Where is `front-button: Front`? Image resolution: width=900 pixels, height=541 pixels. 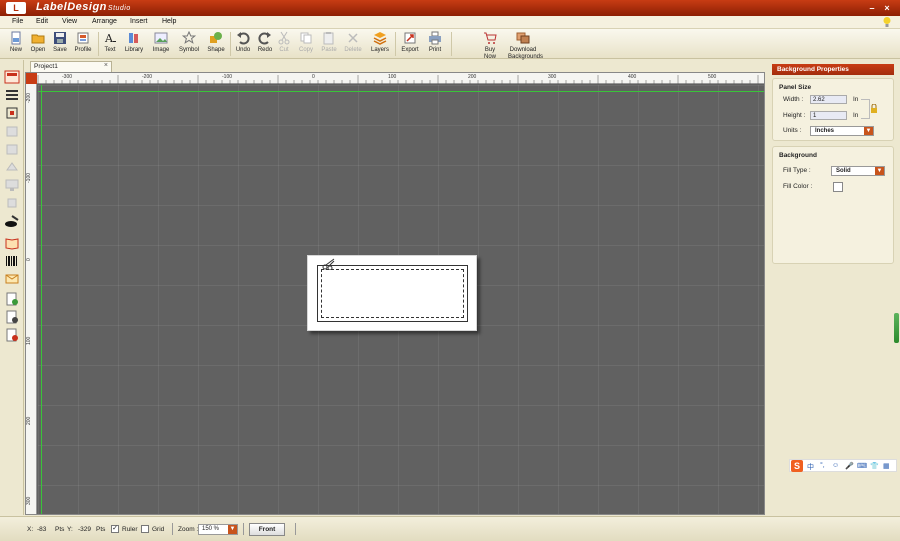
front-button: Front is located at coordinates (267, 529).